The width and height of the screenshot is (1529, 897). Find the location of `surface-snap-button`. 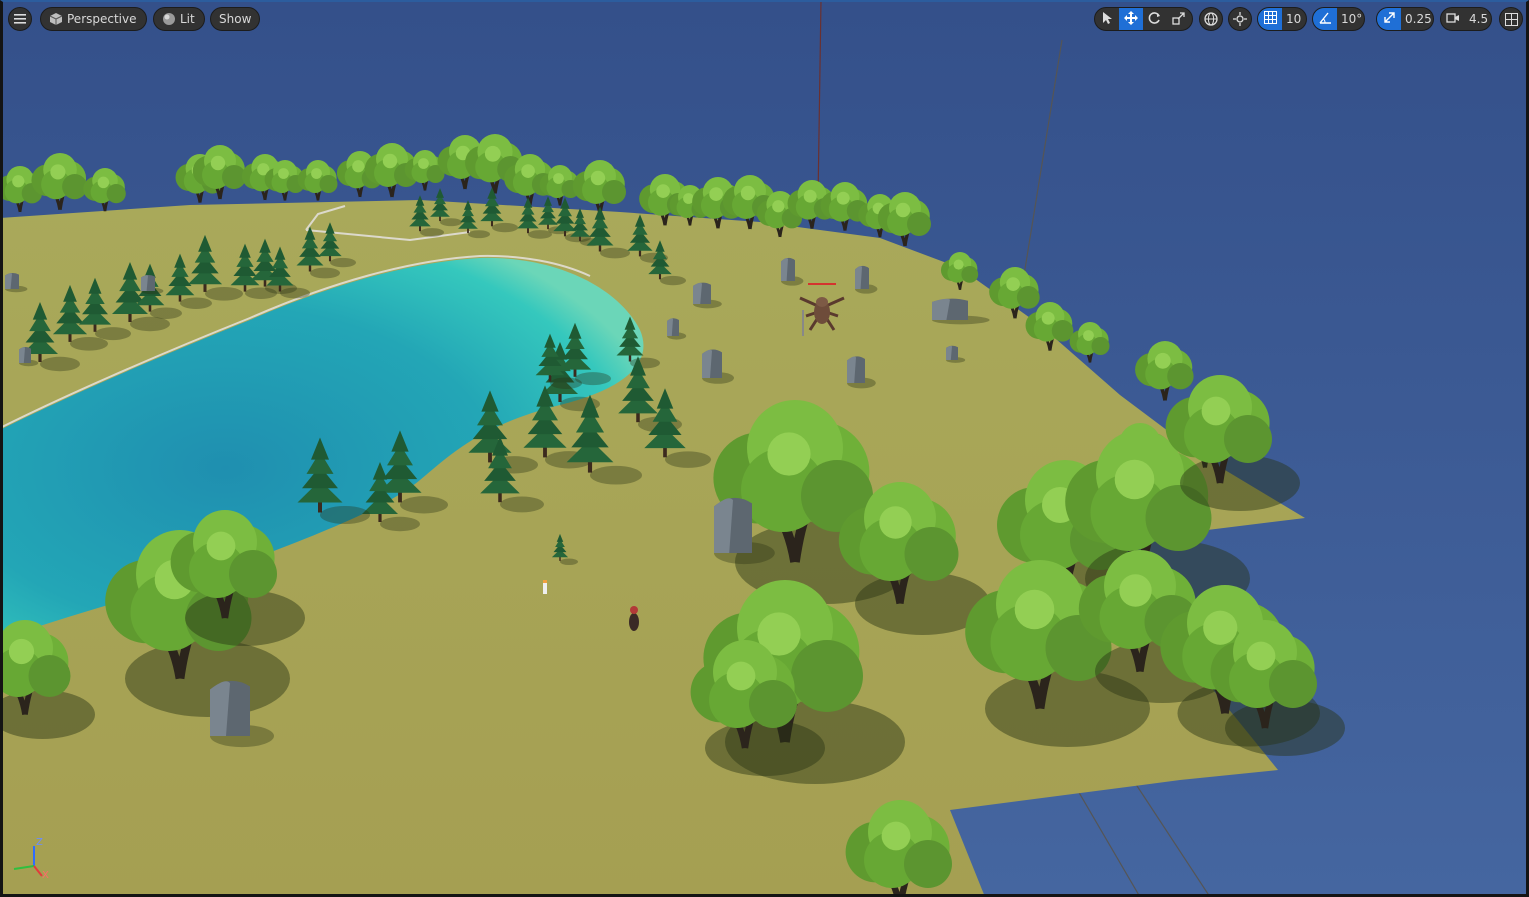

surface-snap-button is located at coordinates (1240, 19).